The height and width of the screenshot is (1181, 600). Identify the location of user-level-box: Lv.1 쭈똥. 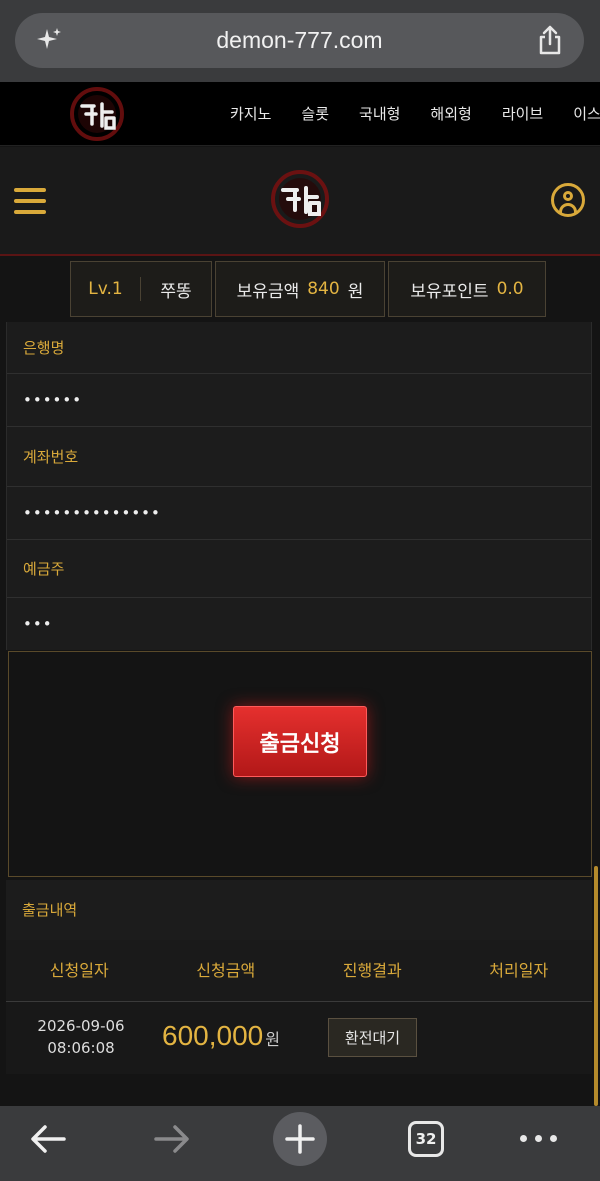
(141, 289).